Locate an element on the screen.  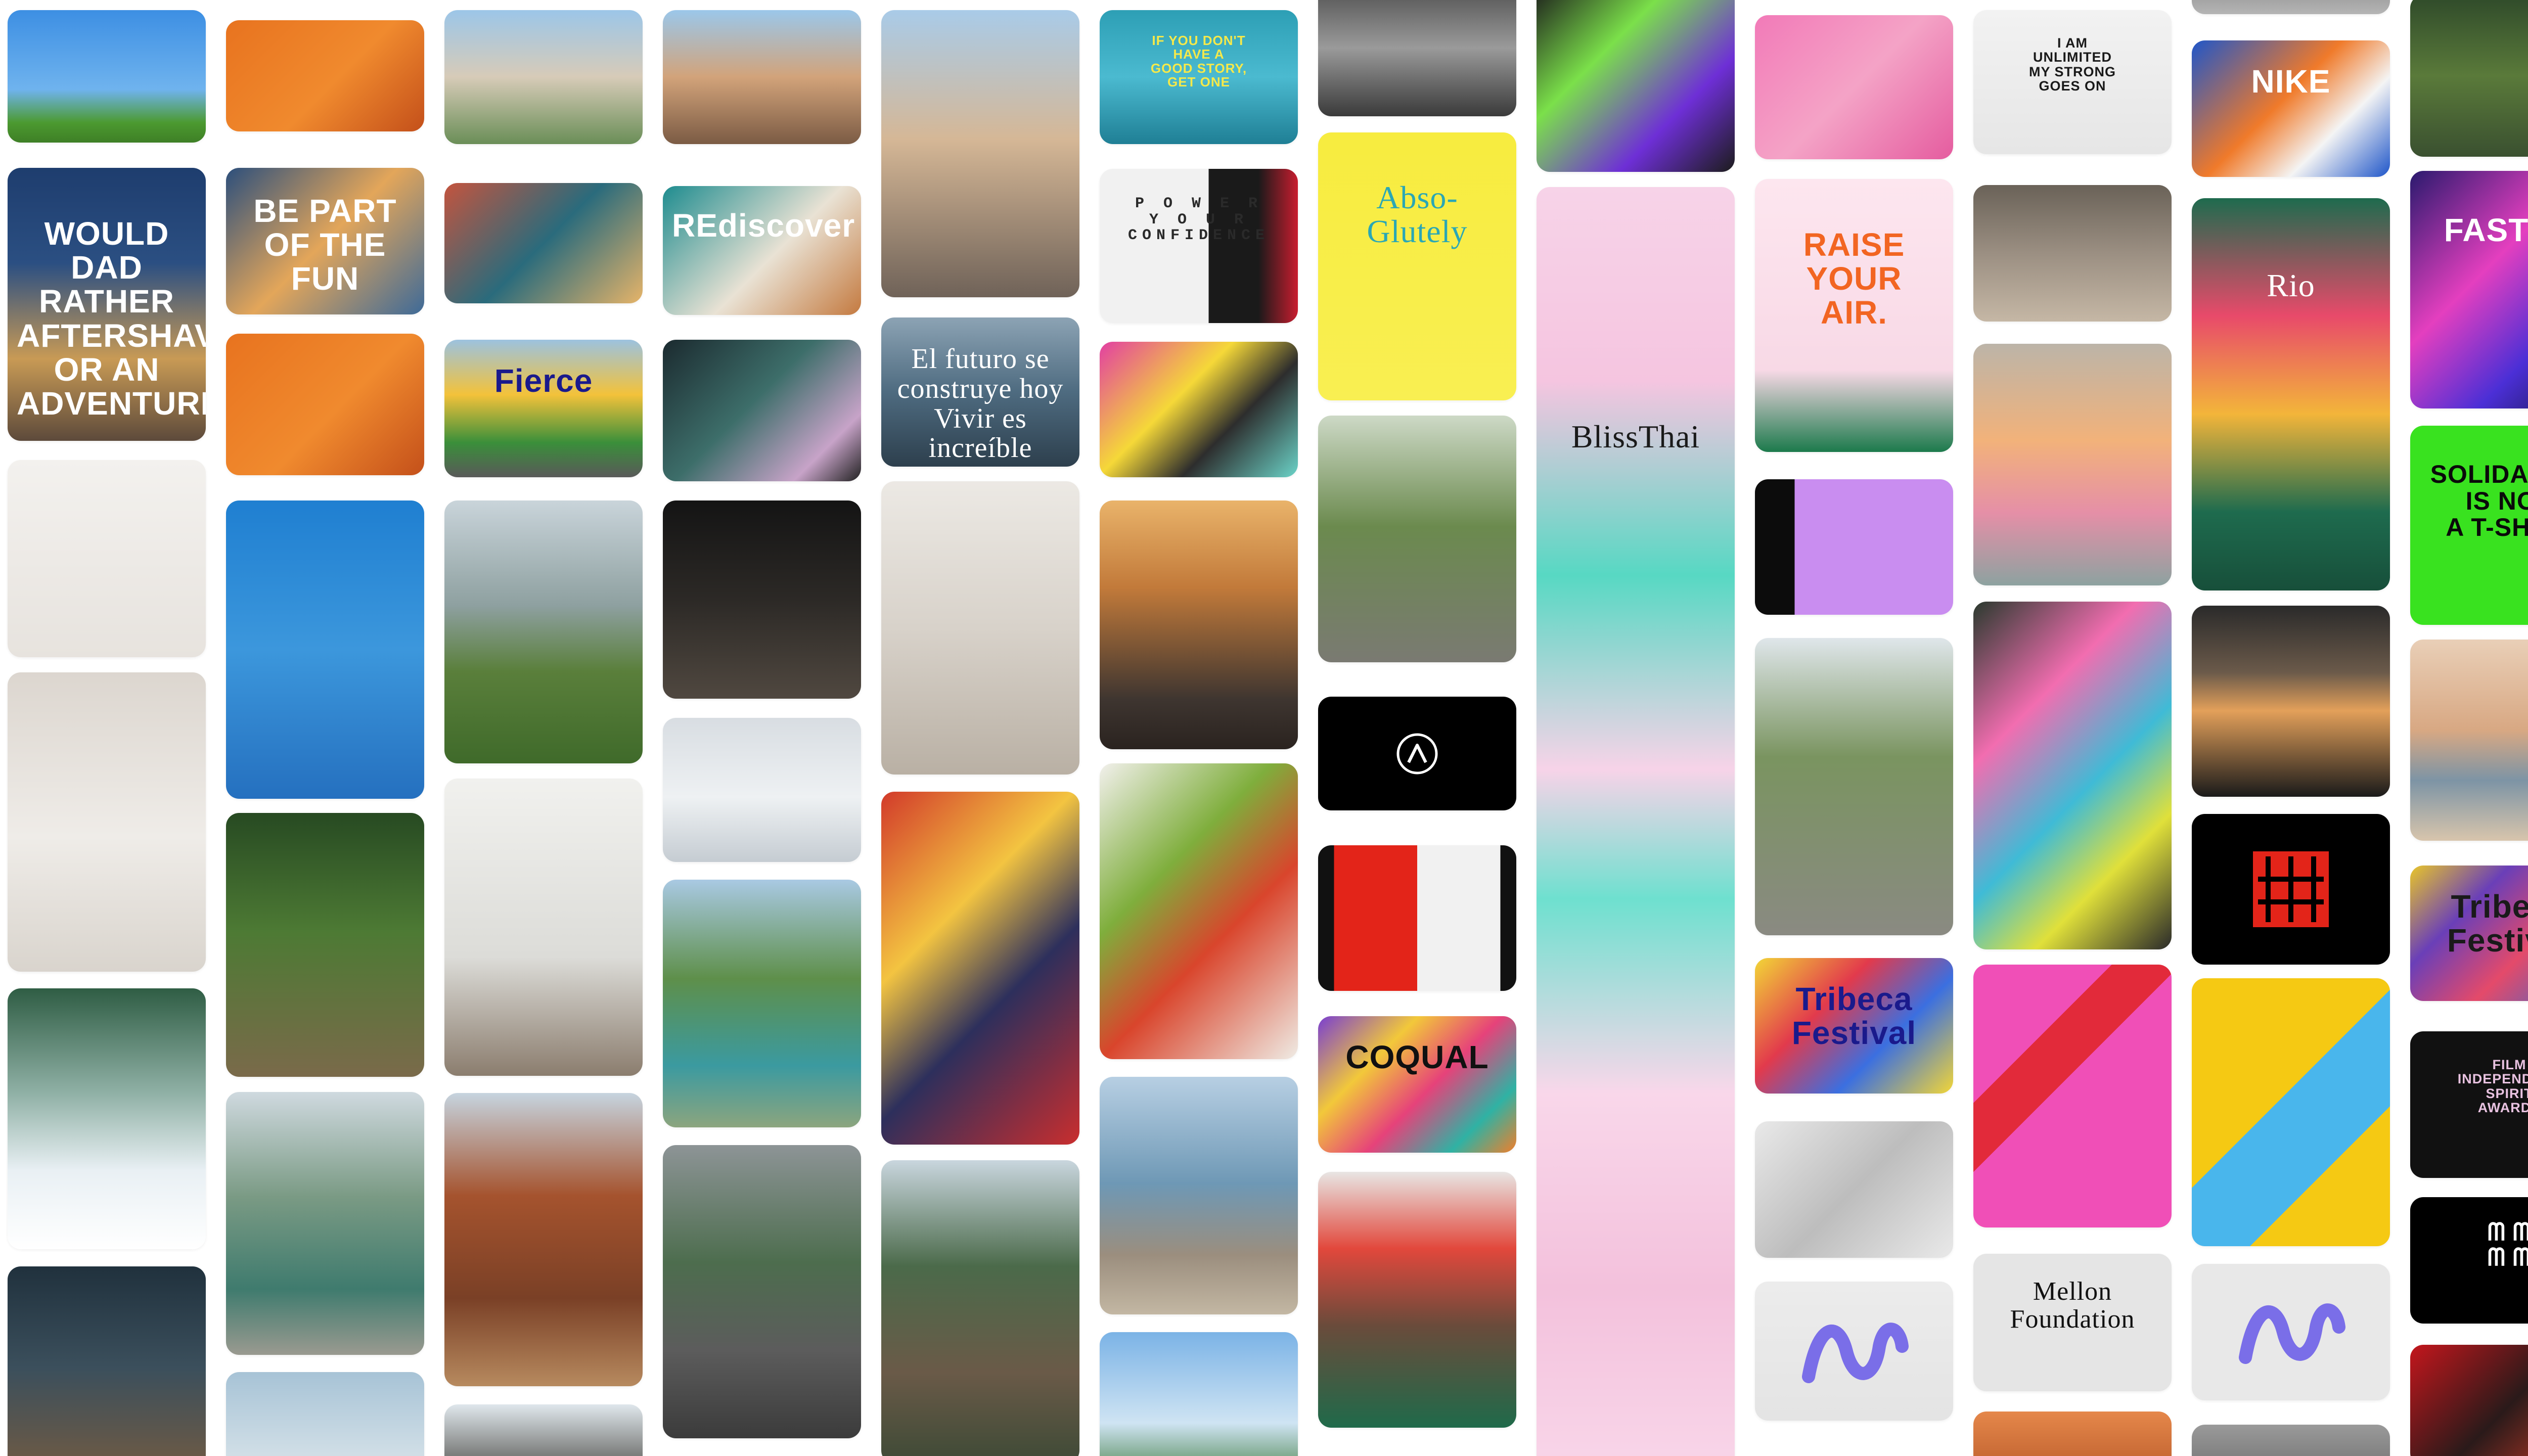
photo-swing-feet is located at coordinates (2073, 775).